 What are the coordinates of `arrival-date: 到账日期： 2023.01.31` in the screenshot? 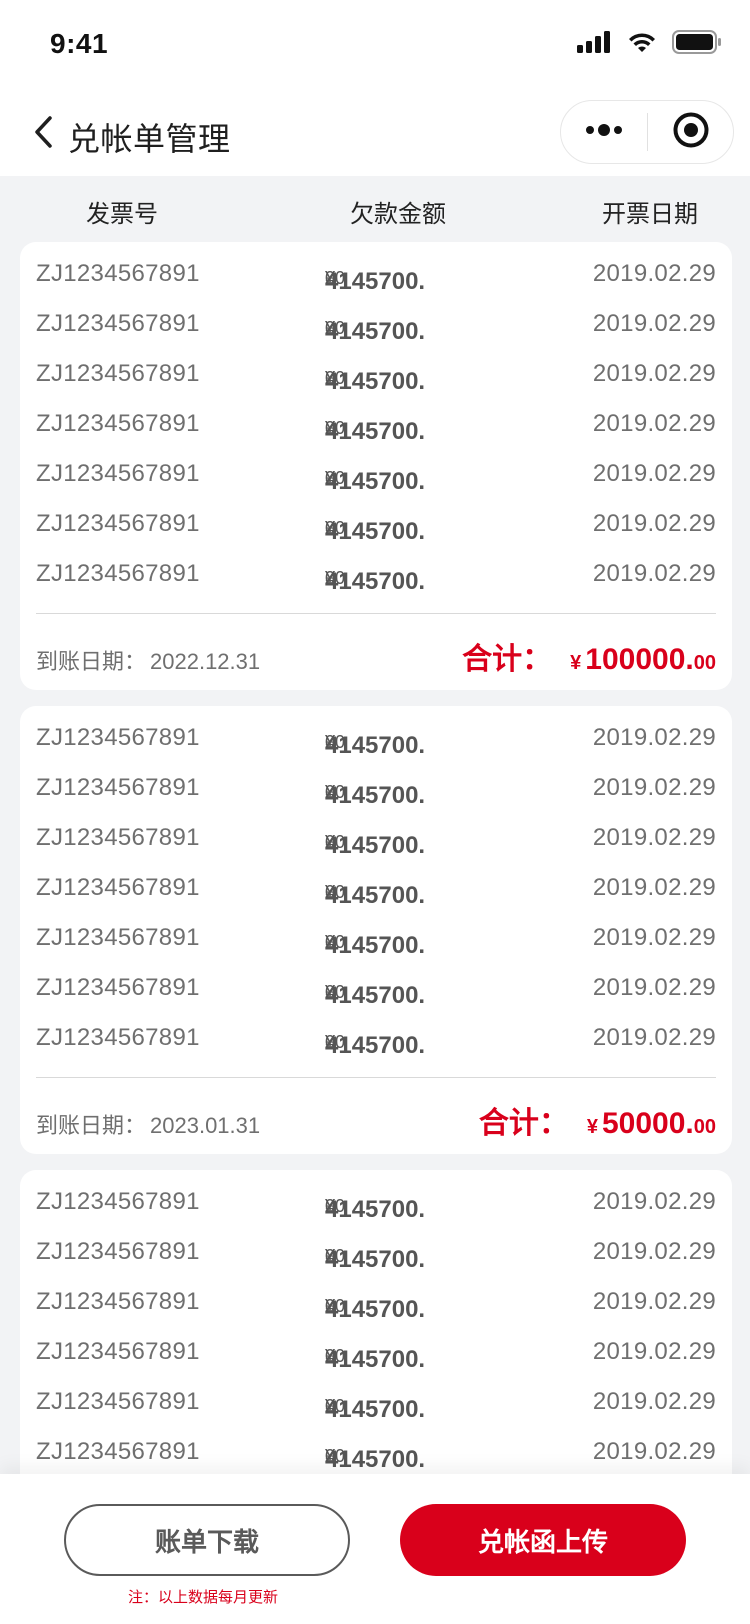 It's located at (148, 1125).